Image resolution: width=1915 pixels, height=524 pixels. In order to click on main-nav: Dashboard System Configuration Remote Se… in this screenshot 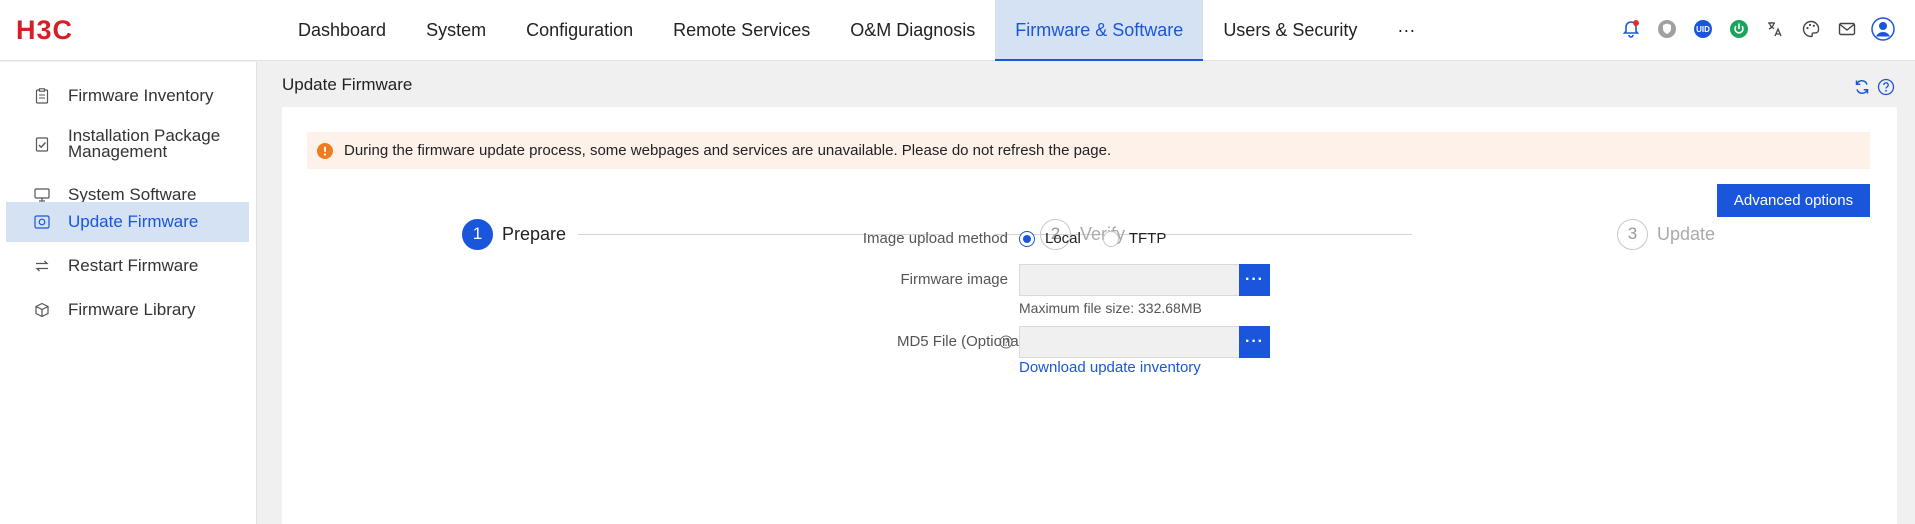, I will do `click(856, 30)`.